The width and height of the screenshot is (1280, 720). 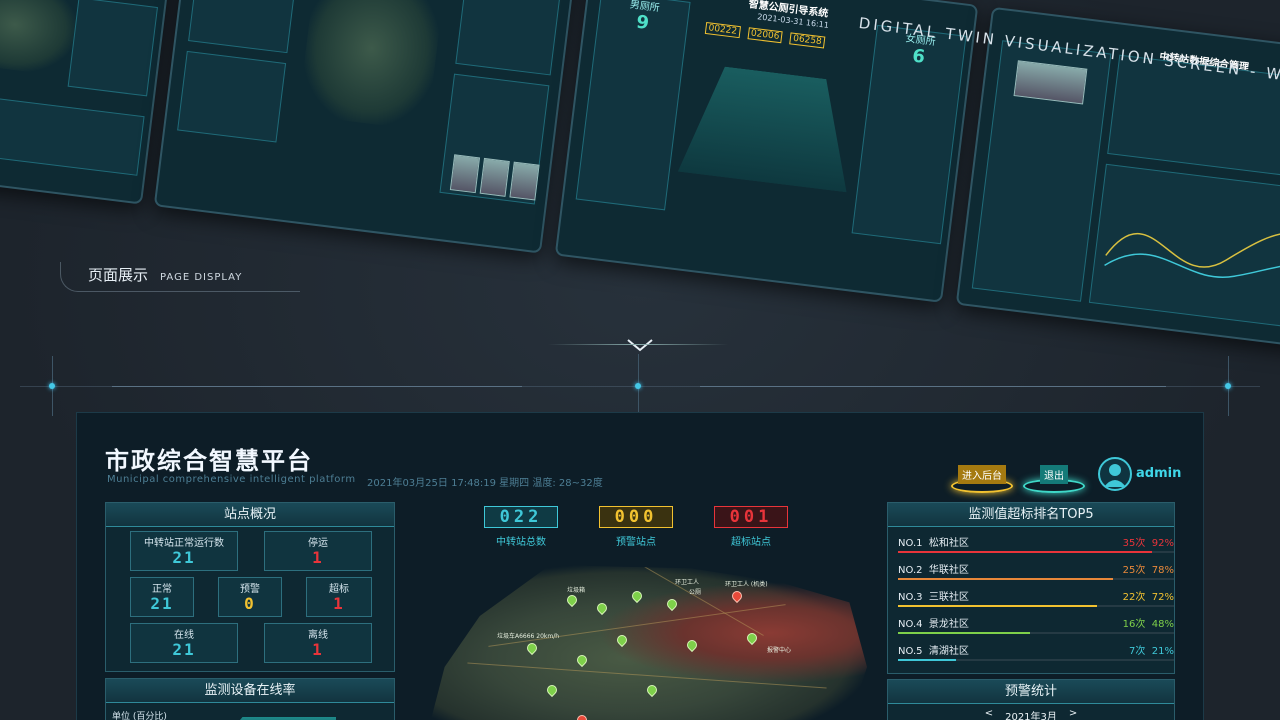 What do you see at coordinates (250, 589) in the screenshot?
I see `warning-label: 预警` at bounding box center [250, 589].